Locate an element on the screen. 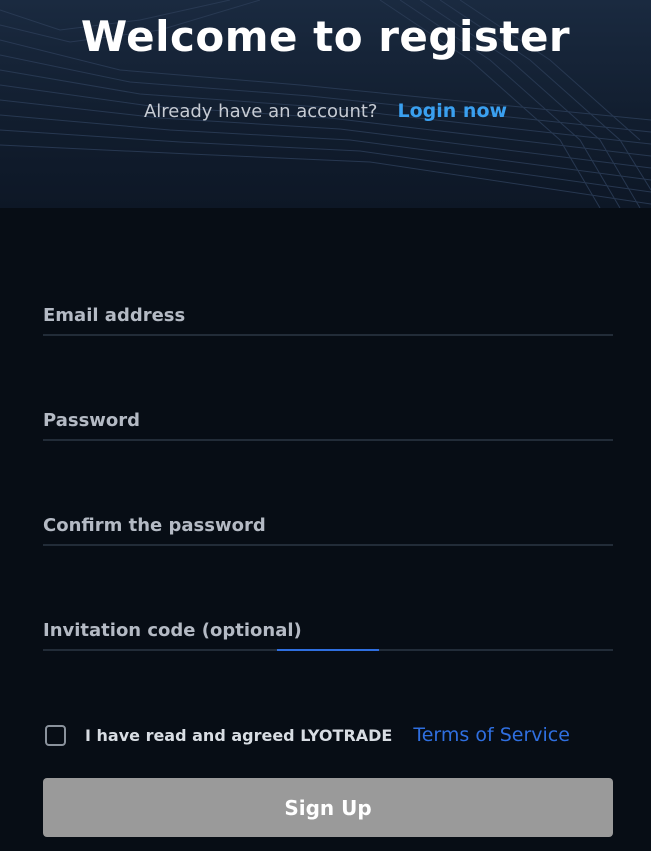  password-input is located at coordinates (328, 421).